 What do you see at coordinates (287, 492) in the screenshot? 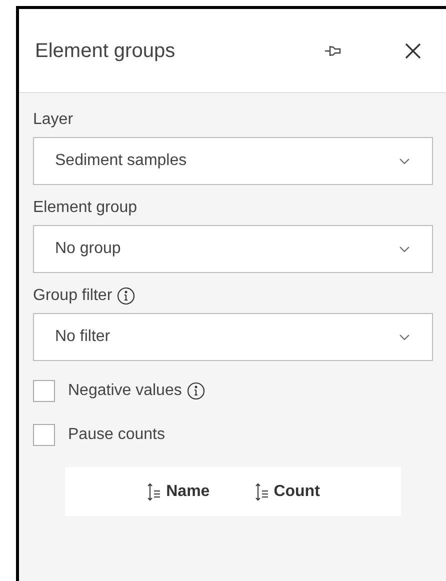
I see `sort-button: Count` at bounding box center [287, 492].